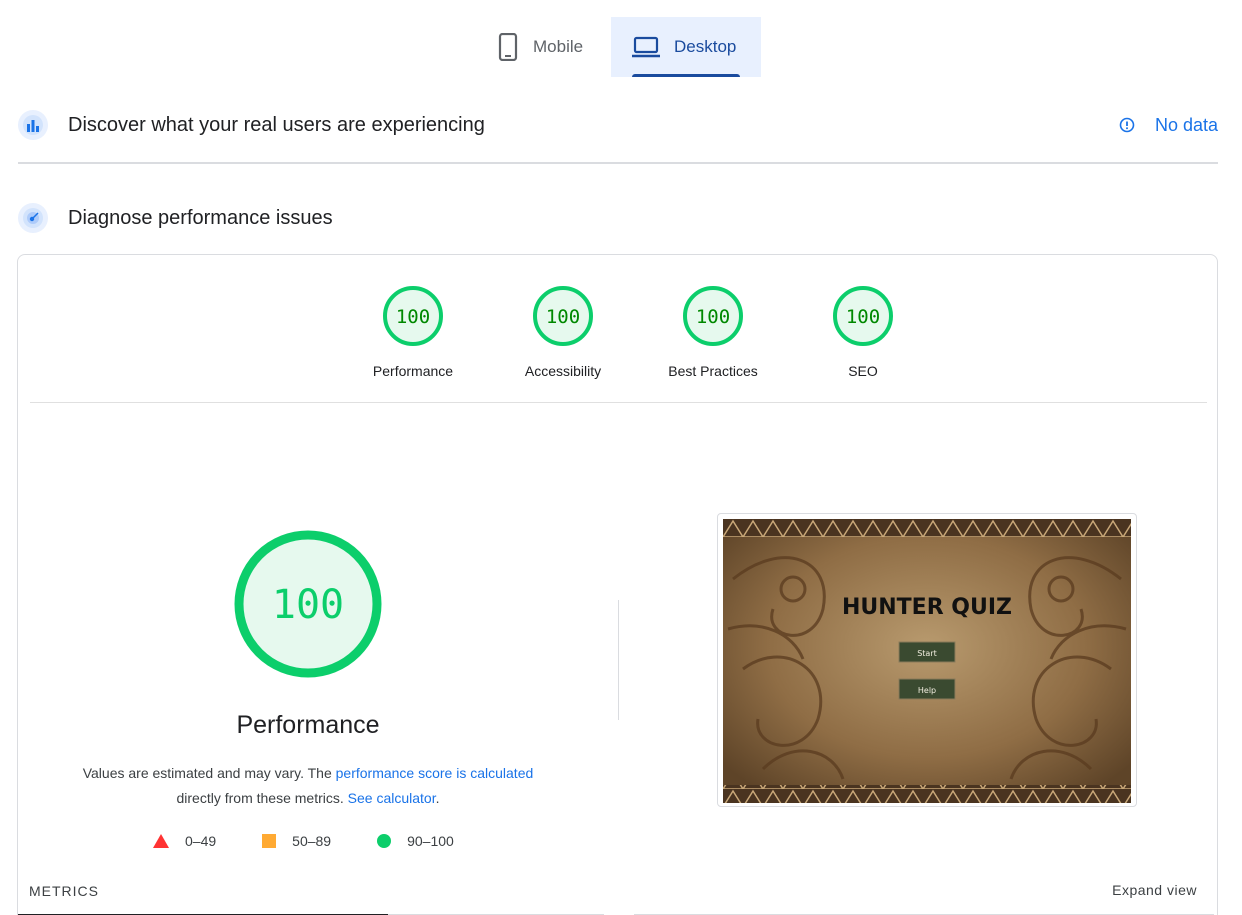 This screenshot has width=1242, height=915. What do you see at coordinates (33, 125) in the screenshot?
I see `users-chart-icon` at bounding box center [33, 125].